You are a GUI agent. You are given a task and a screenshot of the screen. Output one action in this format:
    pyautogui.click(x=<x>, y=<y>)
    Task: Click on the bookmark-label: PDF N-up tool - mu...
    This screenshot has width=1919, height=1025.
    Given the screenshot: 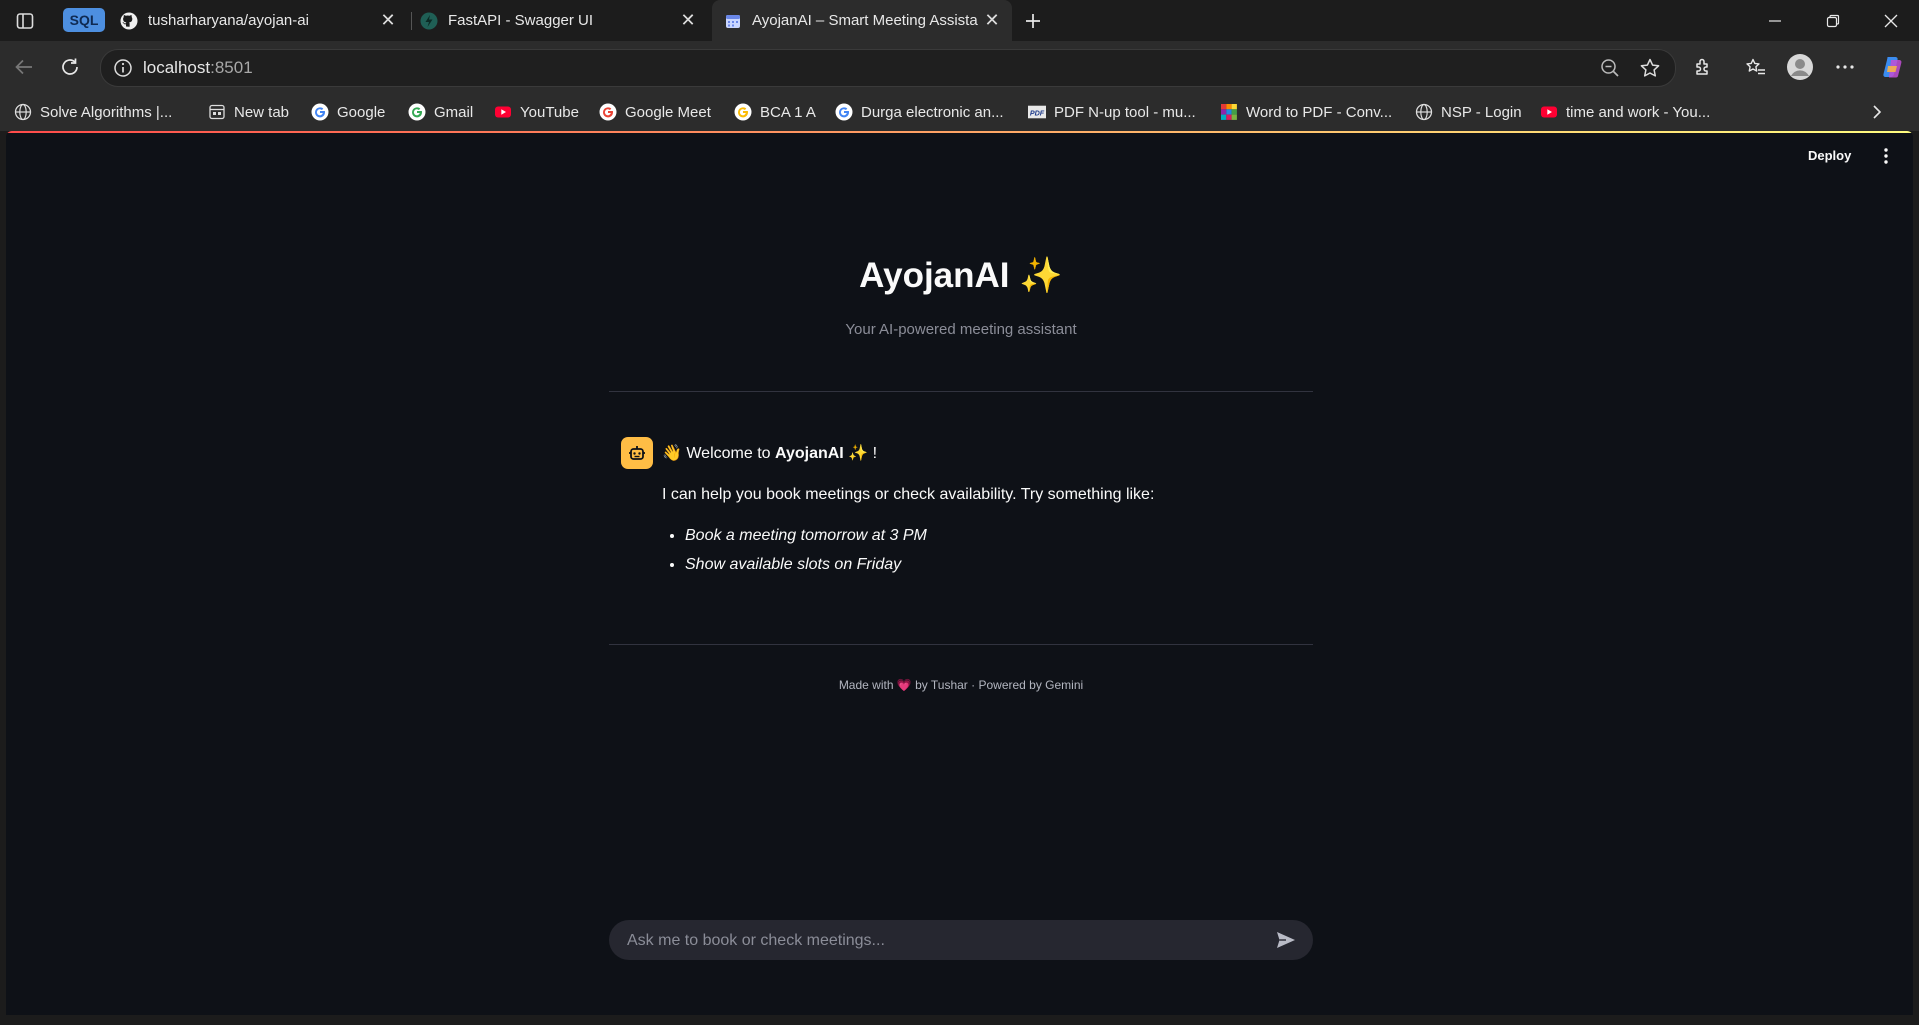 What is the action you would take?
    pyautogui.click(x=1125, y=112)
    